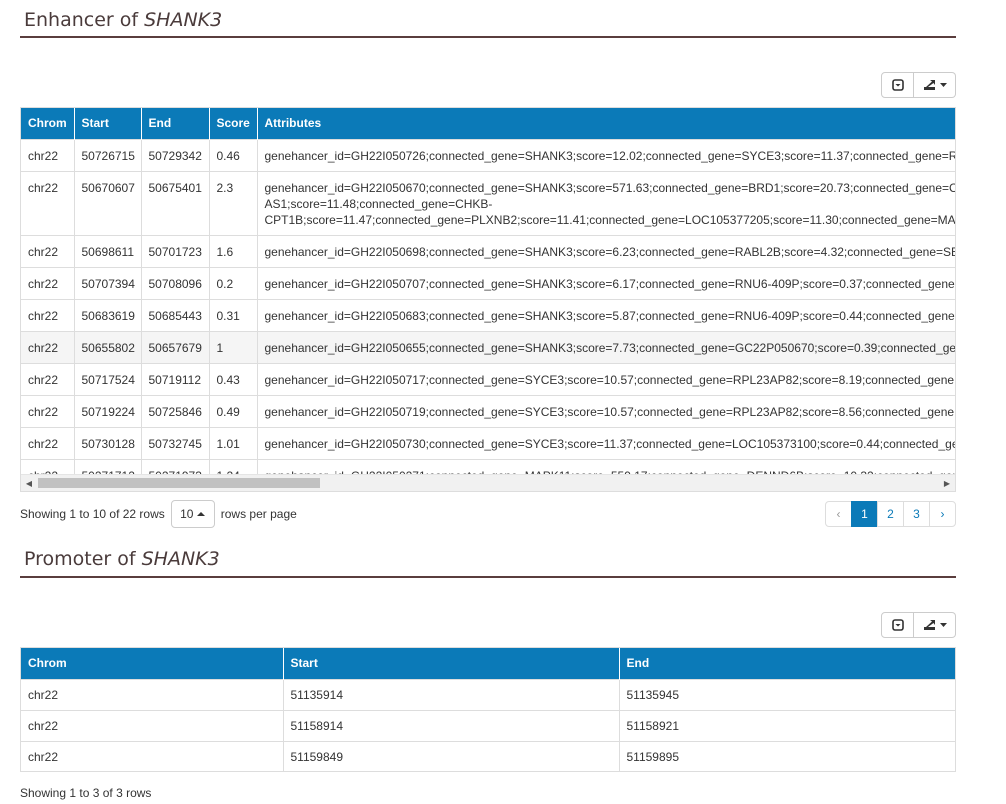 This screenshot has width=1006, height=804. What do you see at coordinates (258, 514) in the screenshot?
I see `rows-per-page-label: rows per page` at bounding box center [258, 514].